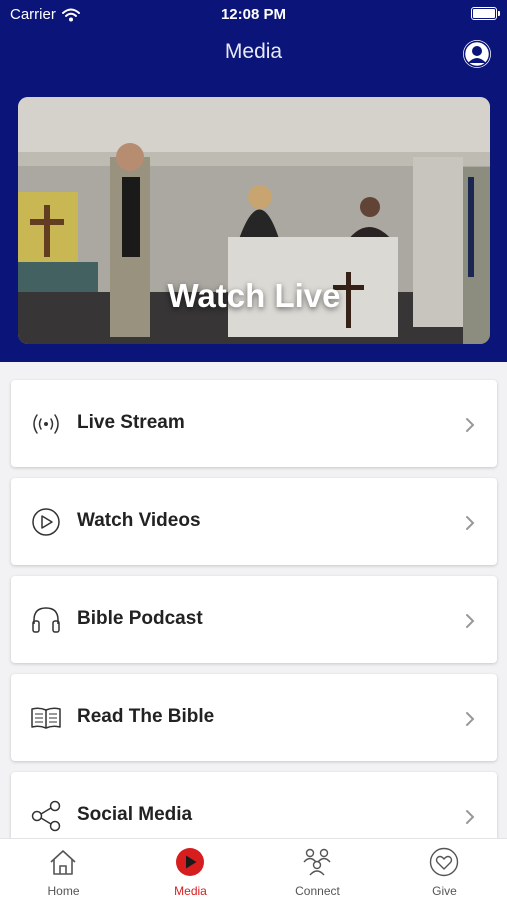 This screenshot has height=900, width=507. What do you see at coordinates (254, 619) in the screenshot?
I see `menu-item-bible-podcast: Bible Podcast` at bounding box center [254, 619].